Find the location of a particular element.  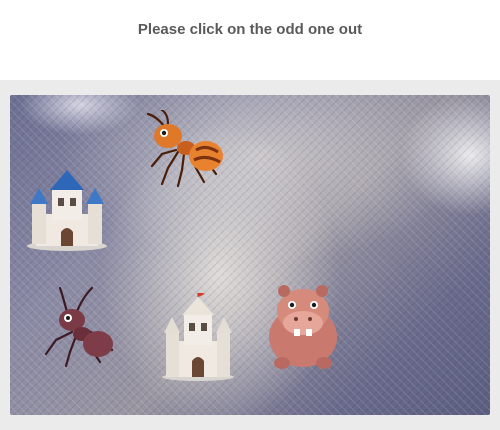

hippo-tile is located at coordinates (303, 324).